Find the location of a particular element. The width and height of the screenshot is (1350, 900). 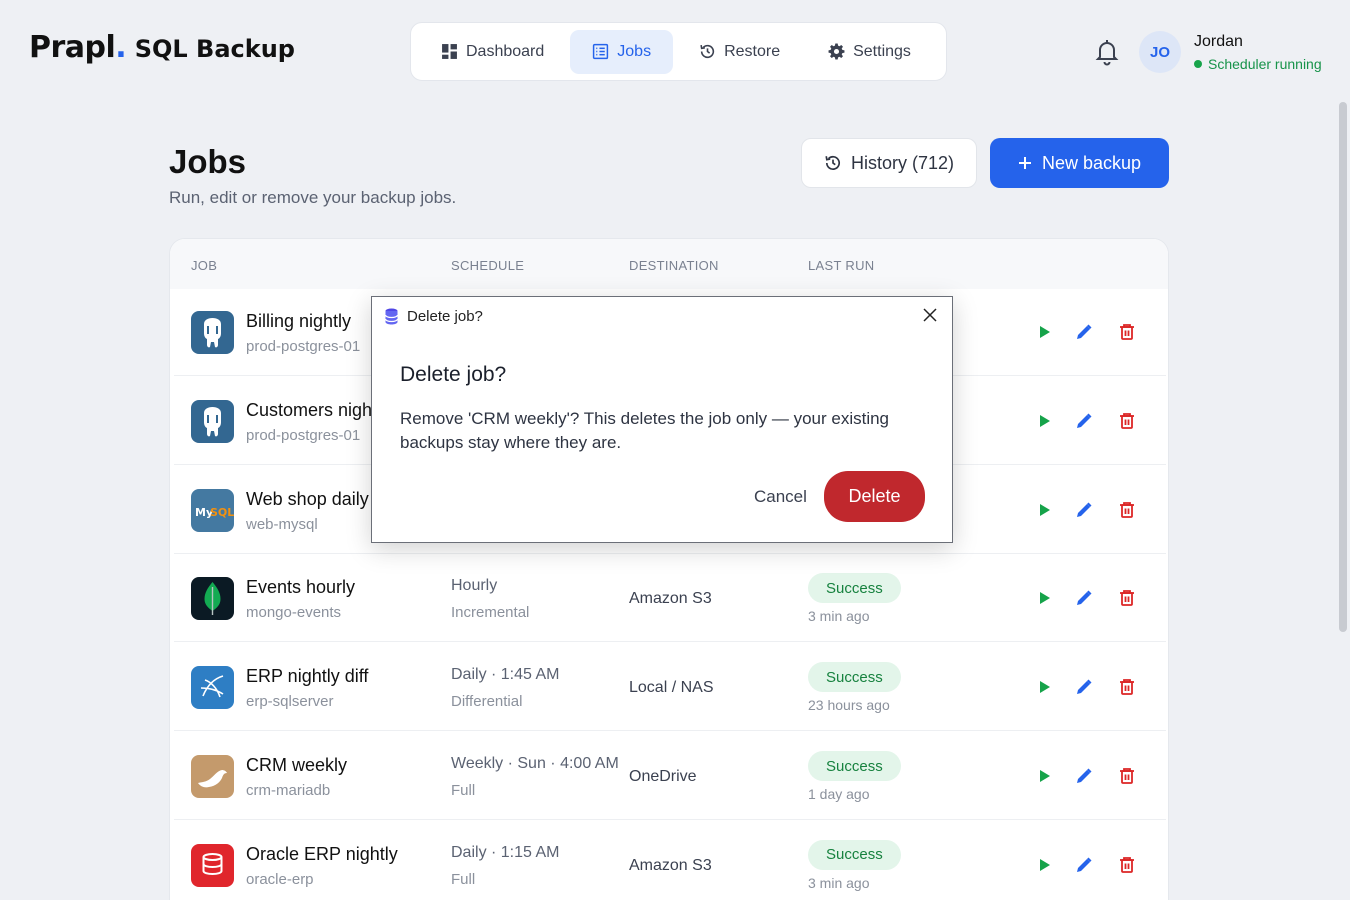

status-dot-icon is located at coordinates (1198, 64).